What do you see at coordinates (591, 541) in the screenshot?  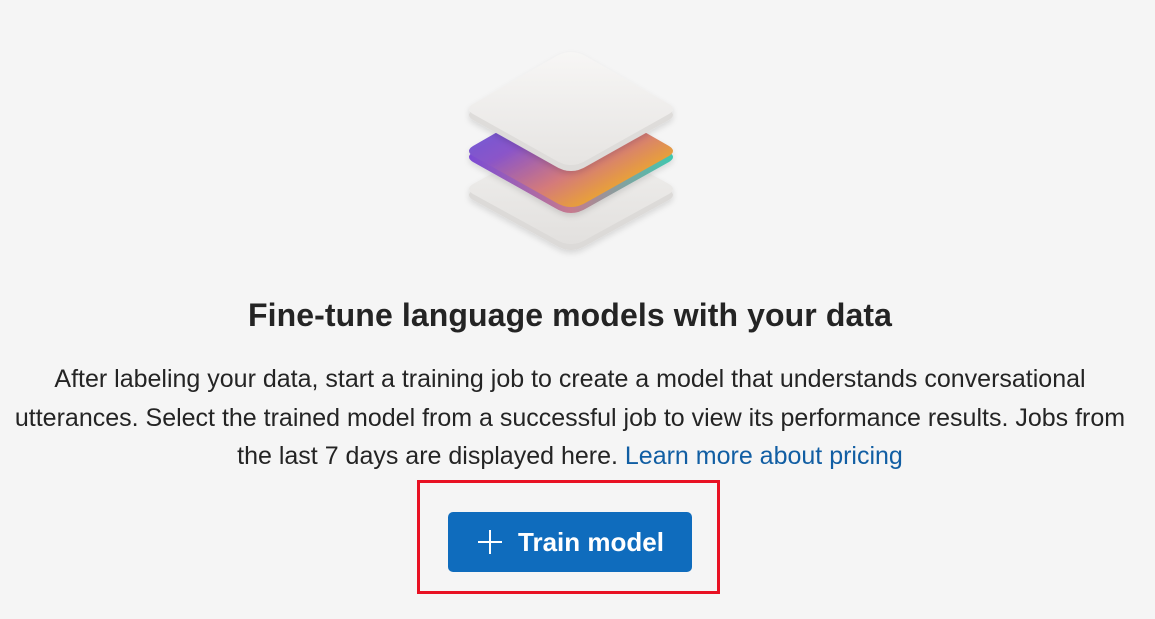 I see `train-model-label: Train model` at bounding box center [591, 541].